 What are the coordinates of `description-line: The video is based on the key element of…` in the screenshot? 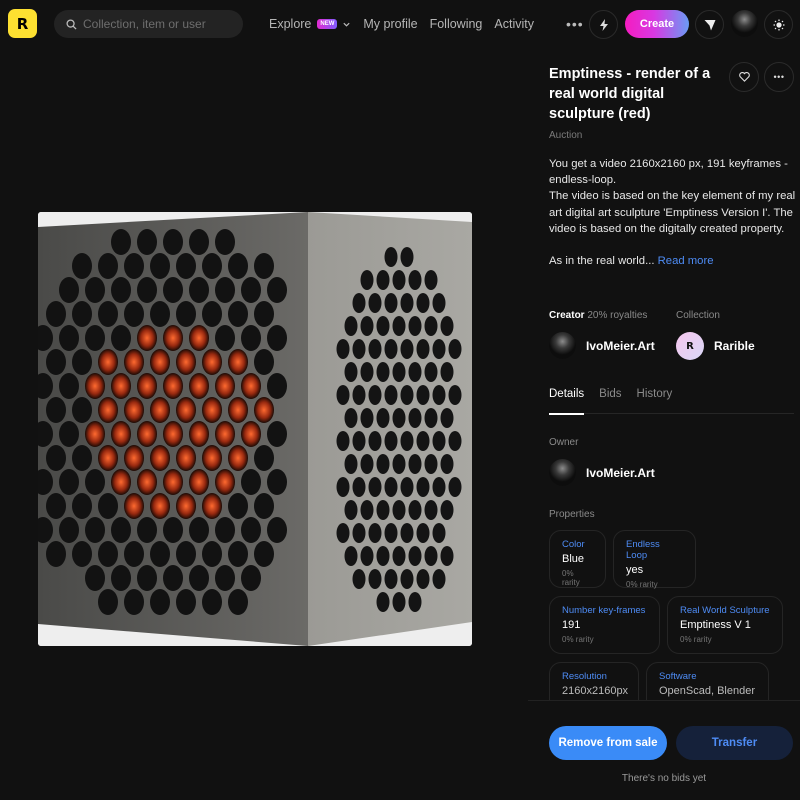 It's located at (672, 212).